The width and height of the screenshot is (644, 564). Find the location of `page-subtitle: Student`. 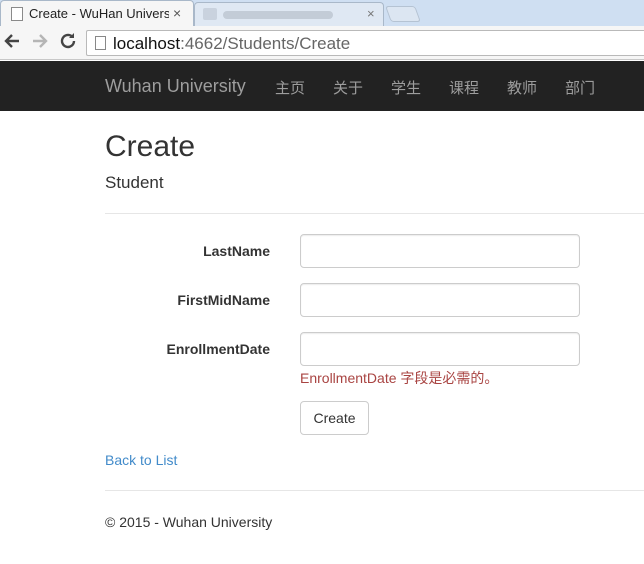

page-subtitle: Student is located at coordinates (134, 182).